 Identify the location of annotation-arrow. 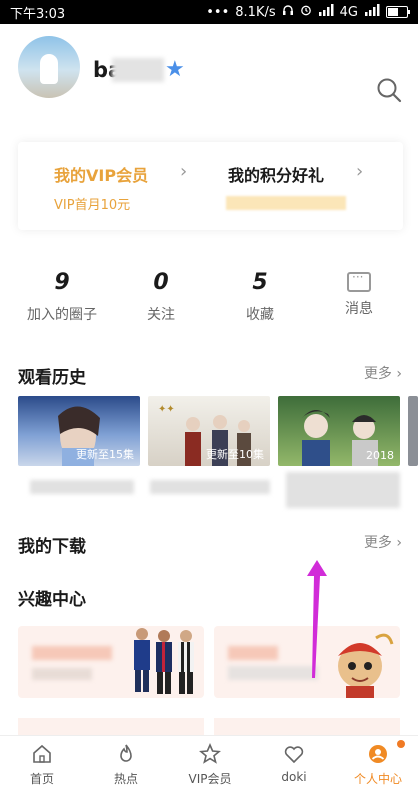
(317, 619).